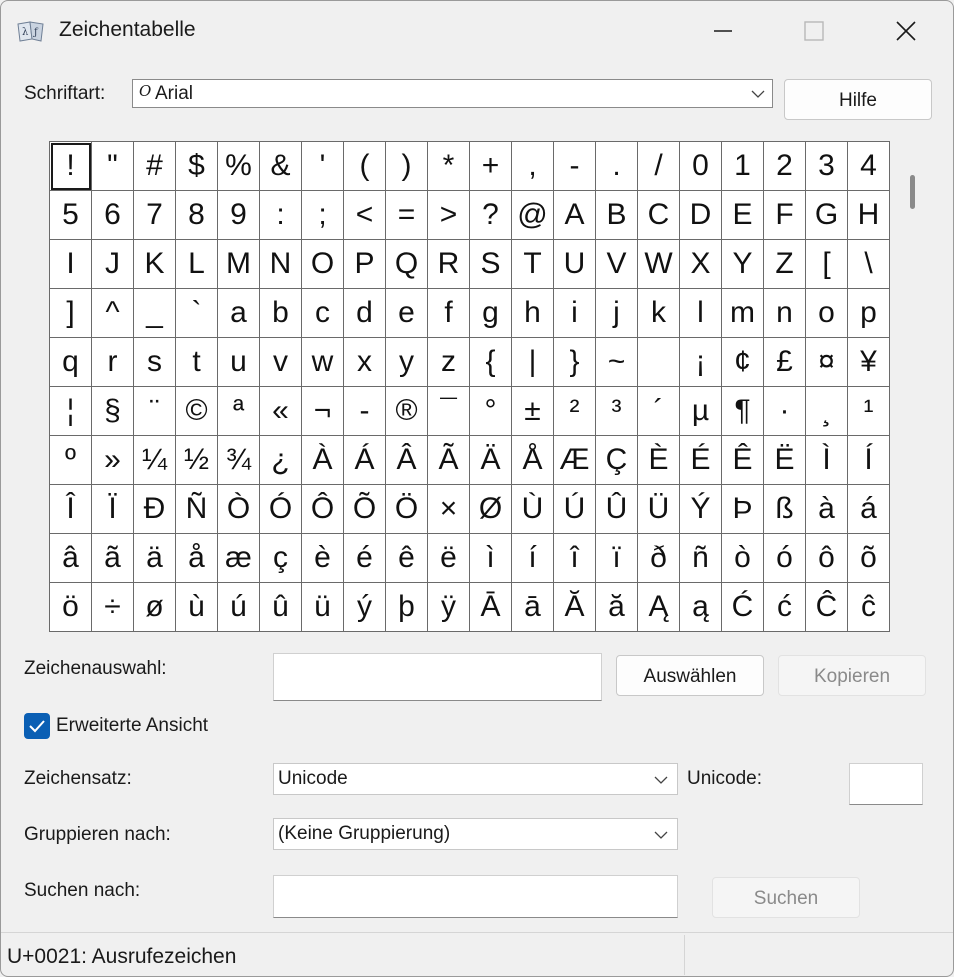 Image resolution: width=954 pixels, height=977 pixels. What do you see at coordinates (113, 362) in the screenshot?
I see `character-cell: r` at bounding box center [113, 362].